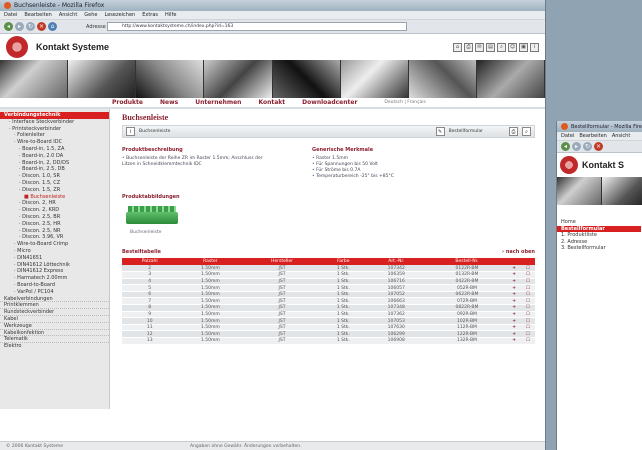 The height and width of the screenshot is (450, 642). I want to click on window2-sidebar-item: 3. Bestellformular, so click(599, 248).